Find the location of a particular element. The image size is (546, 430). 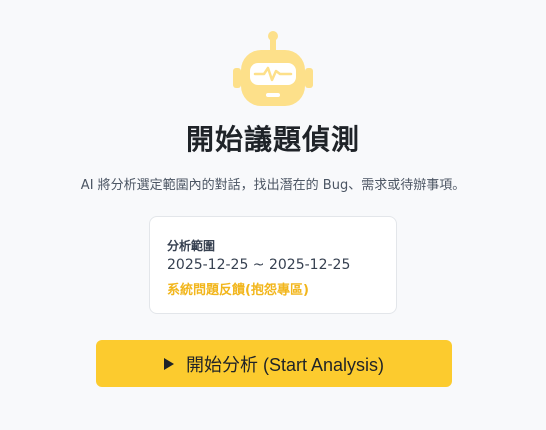

scope-channel-name: 系統問題反饋(抱怨專區) is located at coordinates (238, 290).